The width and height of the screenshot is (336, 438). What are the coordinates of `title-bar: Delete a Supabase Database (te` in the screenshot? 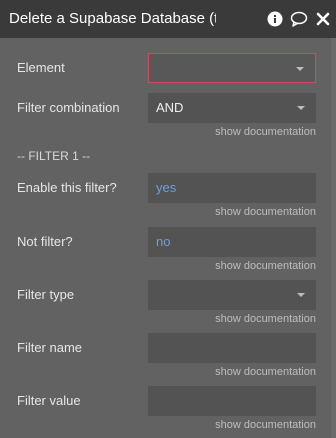 It's located at (168, 19).